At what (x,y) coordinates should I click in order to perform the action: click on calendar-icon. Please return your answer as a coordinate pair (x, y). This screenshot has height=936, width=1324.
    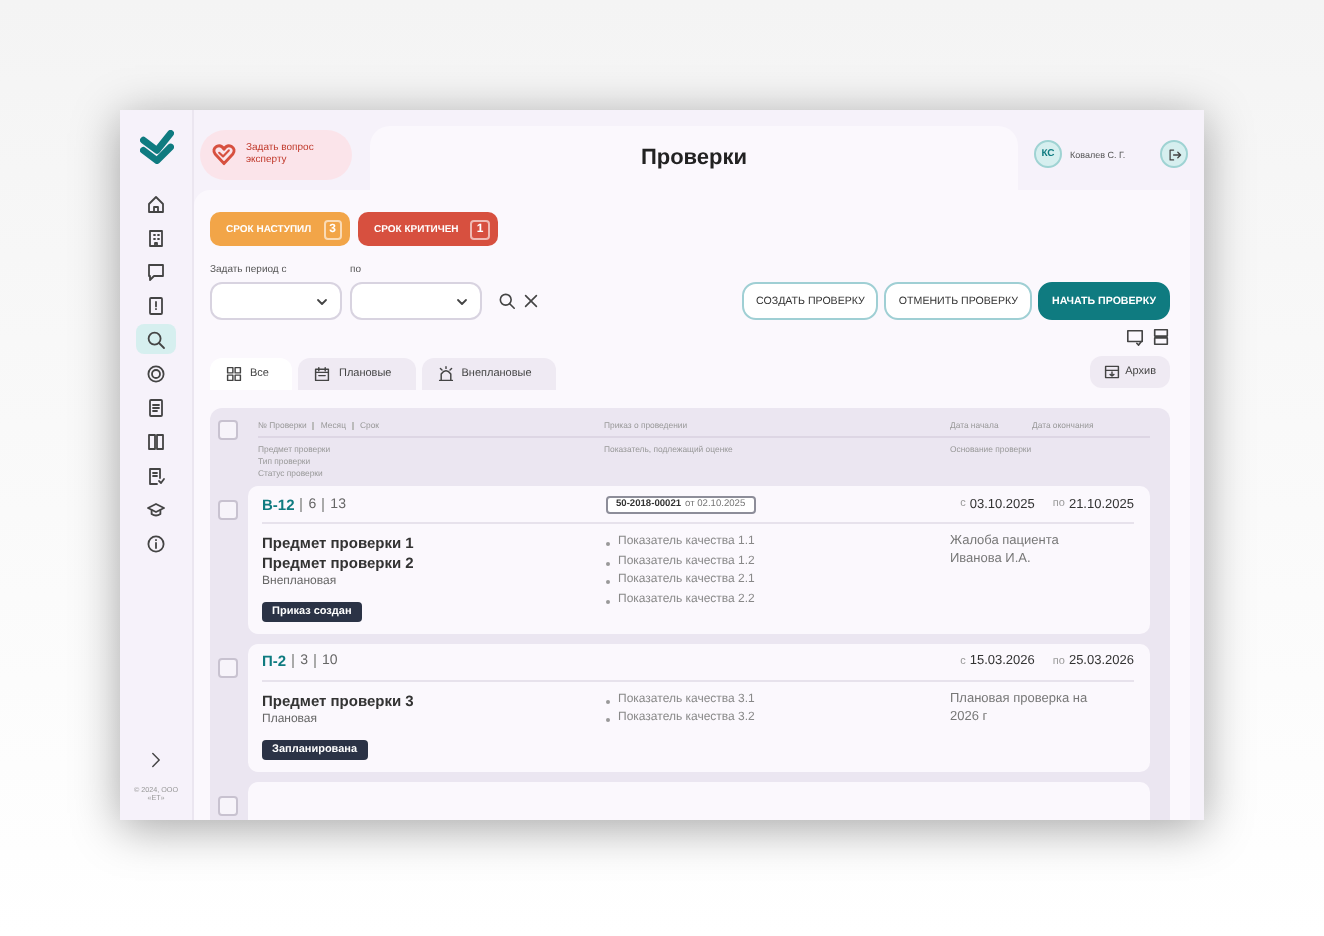
    Looking at the image, I should click on (322, 374).